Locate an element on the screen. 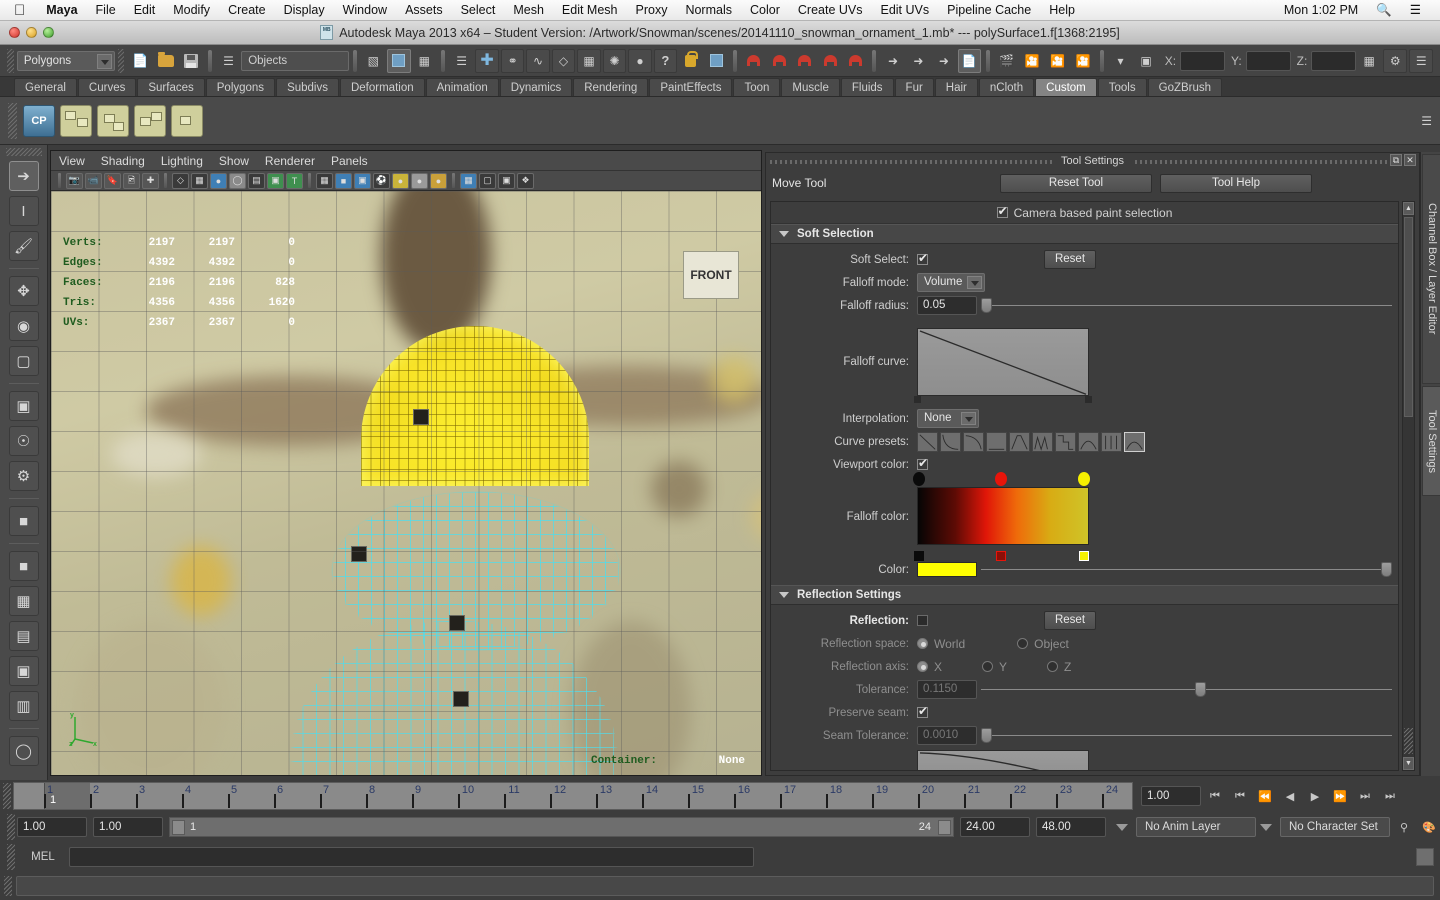  shelf-tab-animation: Animation is located at coordinates (462, 87).